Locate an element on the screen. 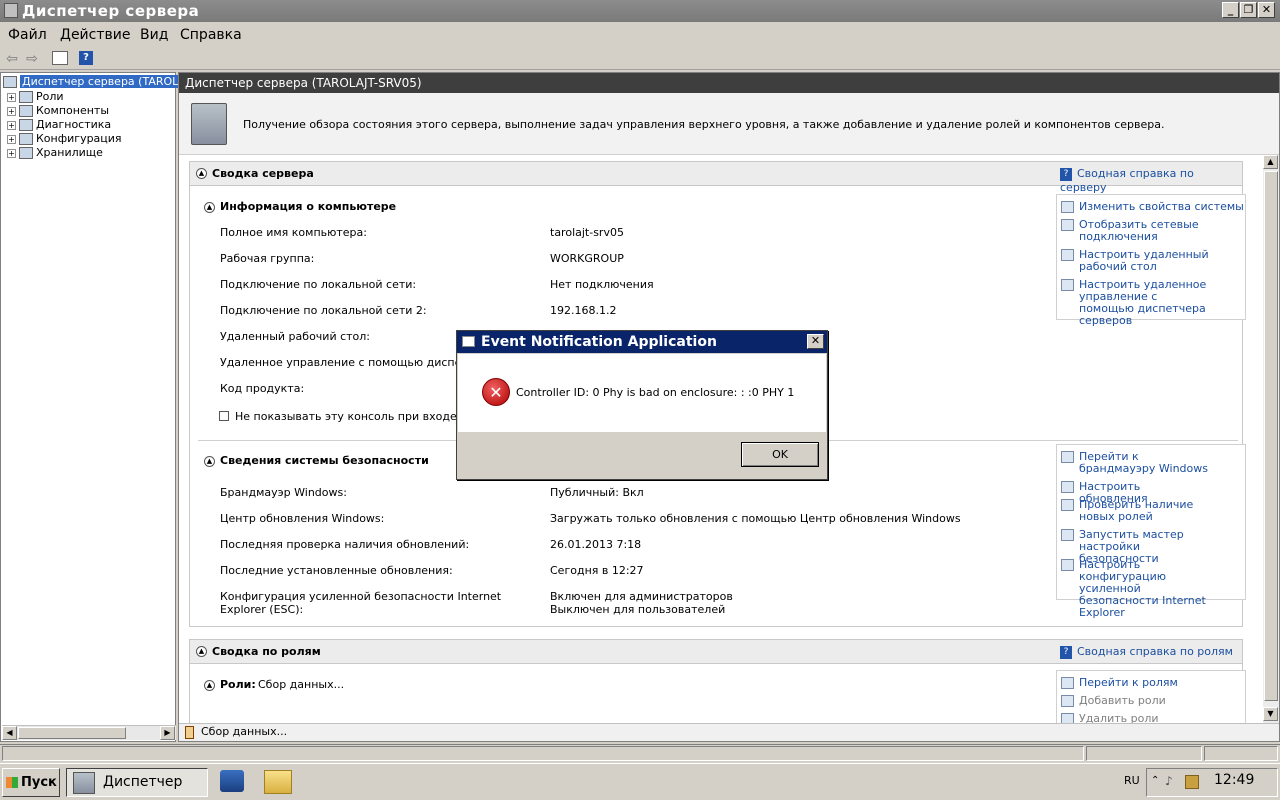  computer-info-title: Информация о компьютере is located at coordinates (308, 206).